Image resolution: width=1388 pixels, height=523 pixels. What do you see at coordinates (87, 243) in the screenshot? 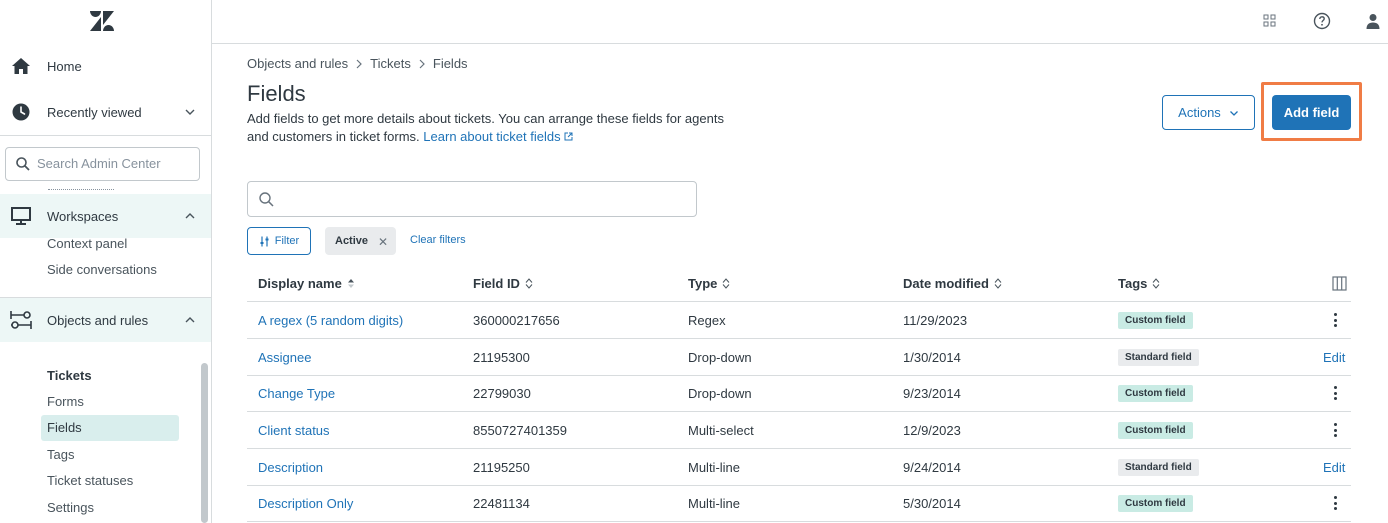
I see `nav-context-panel: Context panel` at bounding box center [87, 243].